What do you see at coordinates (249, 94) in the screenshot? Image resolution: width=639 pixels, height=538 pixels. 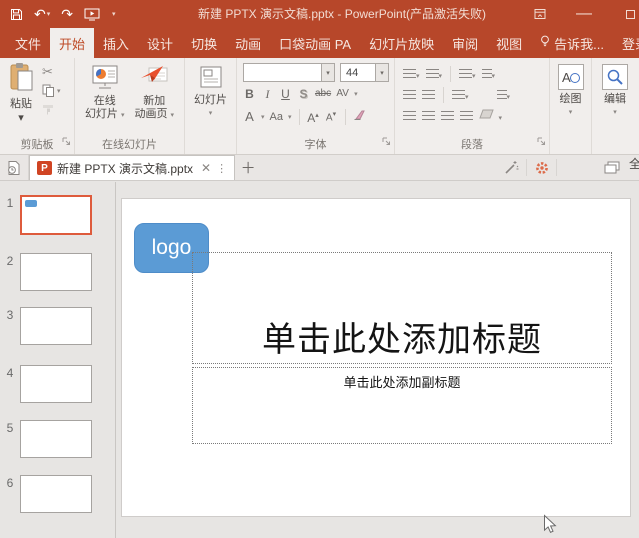 I see `bold-button: B` at bounding box center [249, 94].